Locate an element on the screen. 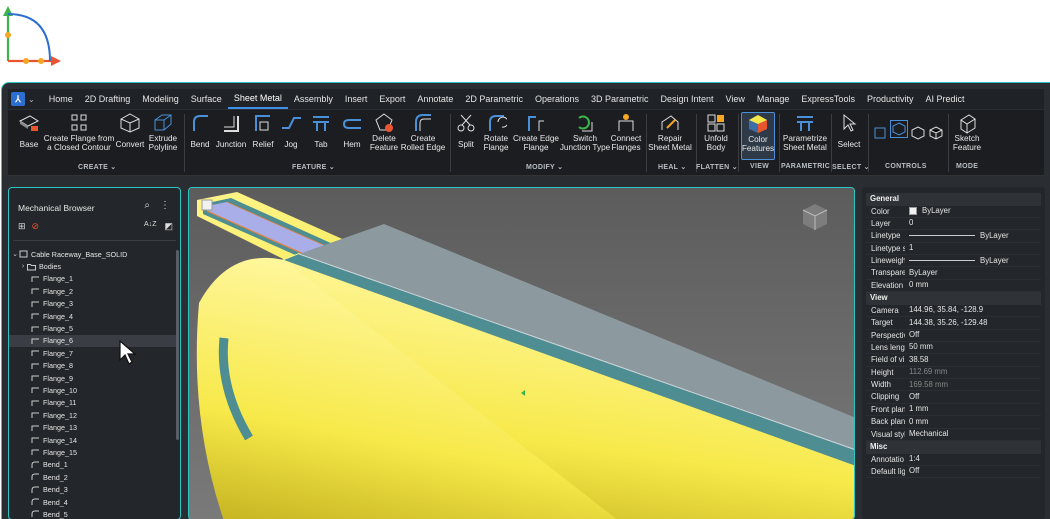 Image resolution: width=1050 pixels, height=519 pixels. tab-button: Tab is located at coordinates (321, 131).